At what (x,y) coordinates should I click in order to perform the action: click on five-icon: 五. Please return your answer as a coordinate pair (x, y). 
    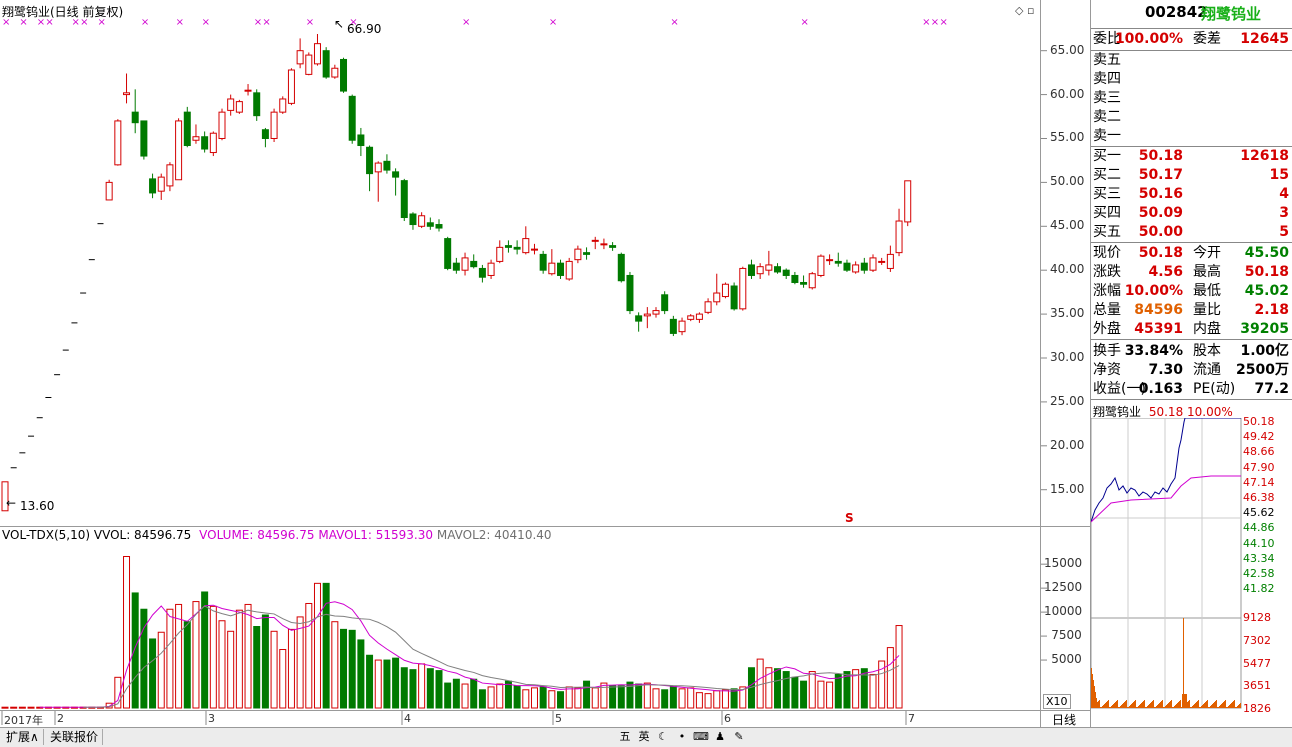
    Looking at the image, I should click on (625, 737).